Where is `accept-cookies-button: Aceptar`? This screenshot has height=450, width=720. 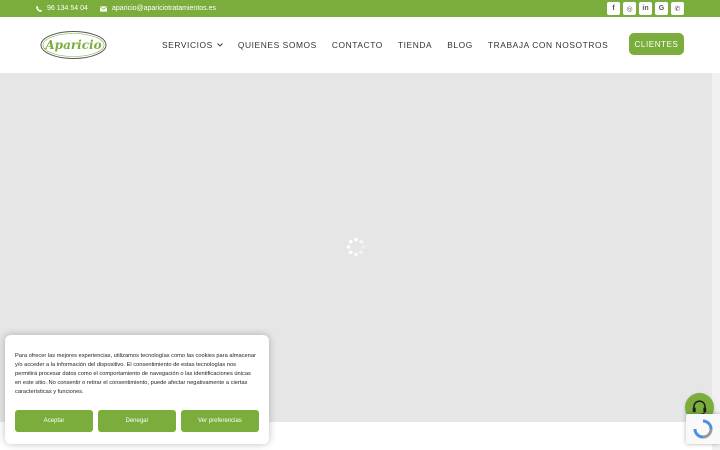
accept-cookies-button: Aceptar is located at coordinates (54, 421).